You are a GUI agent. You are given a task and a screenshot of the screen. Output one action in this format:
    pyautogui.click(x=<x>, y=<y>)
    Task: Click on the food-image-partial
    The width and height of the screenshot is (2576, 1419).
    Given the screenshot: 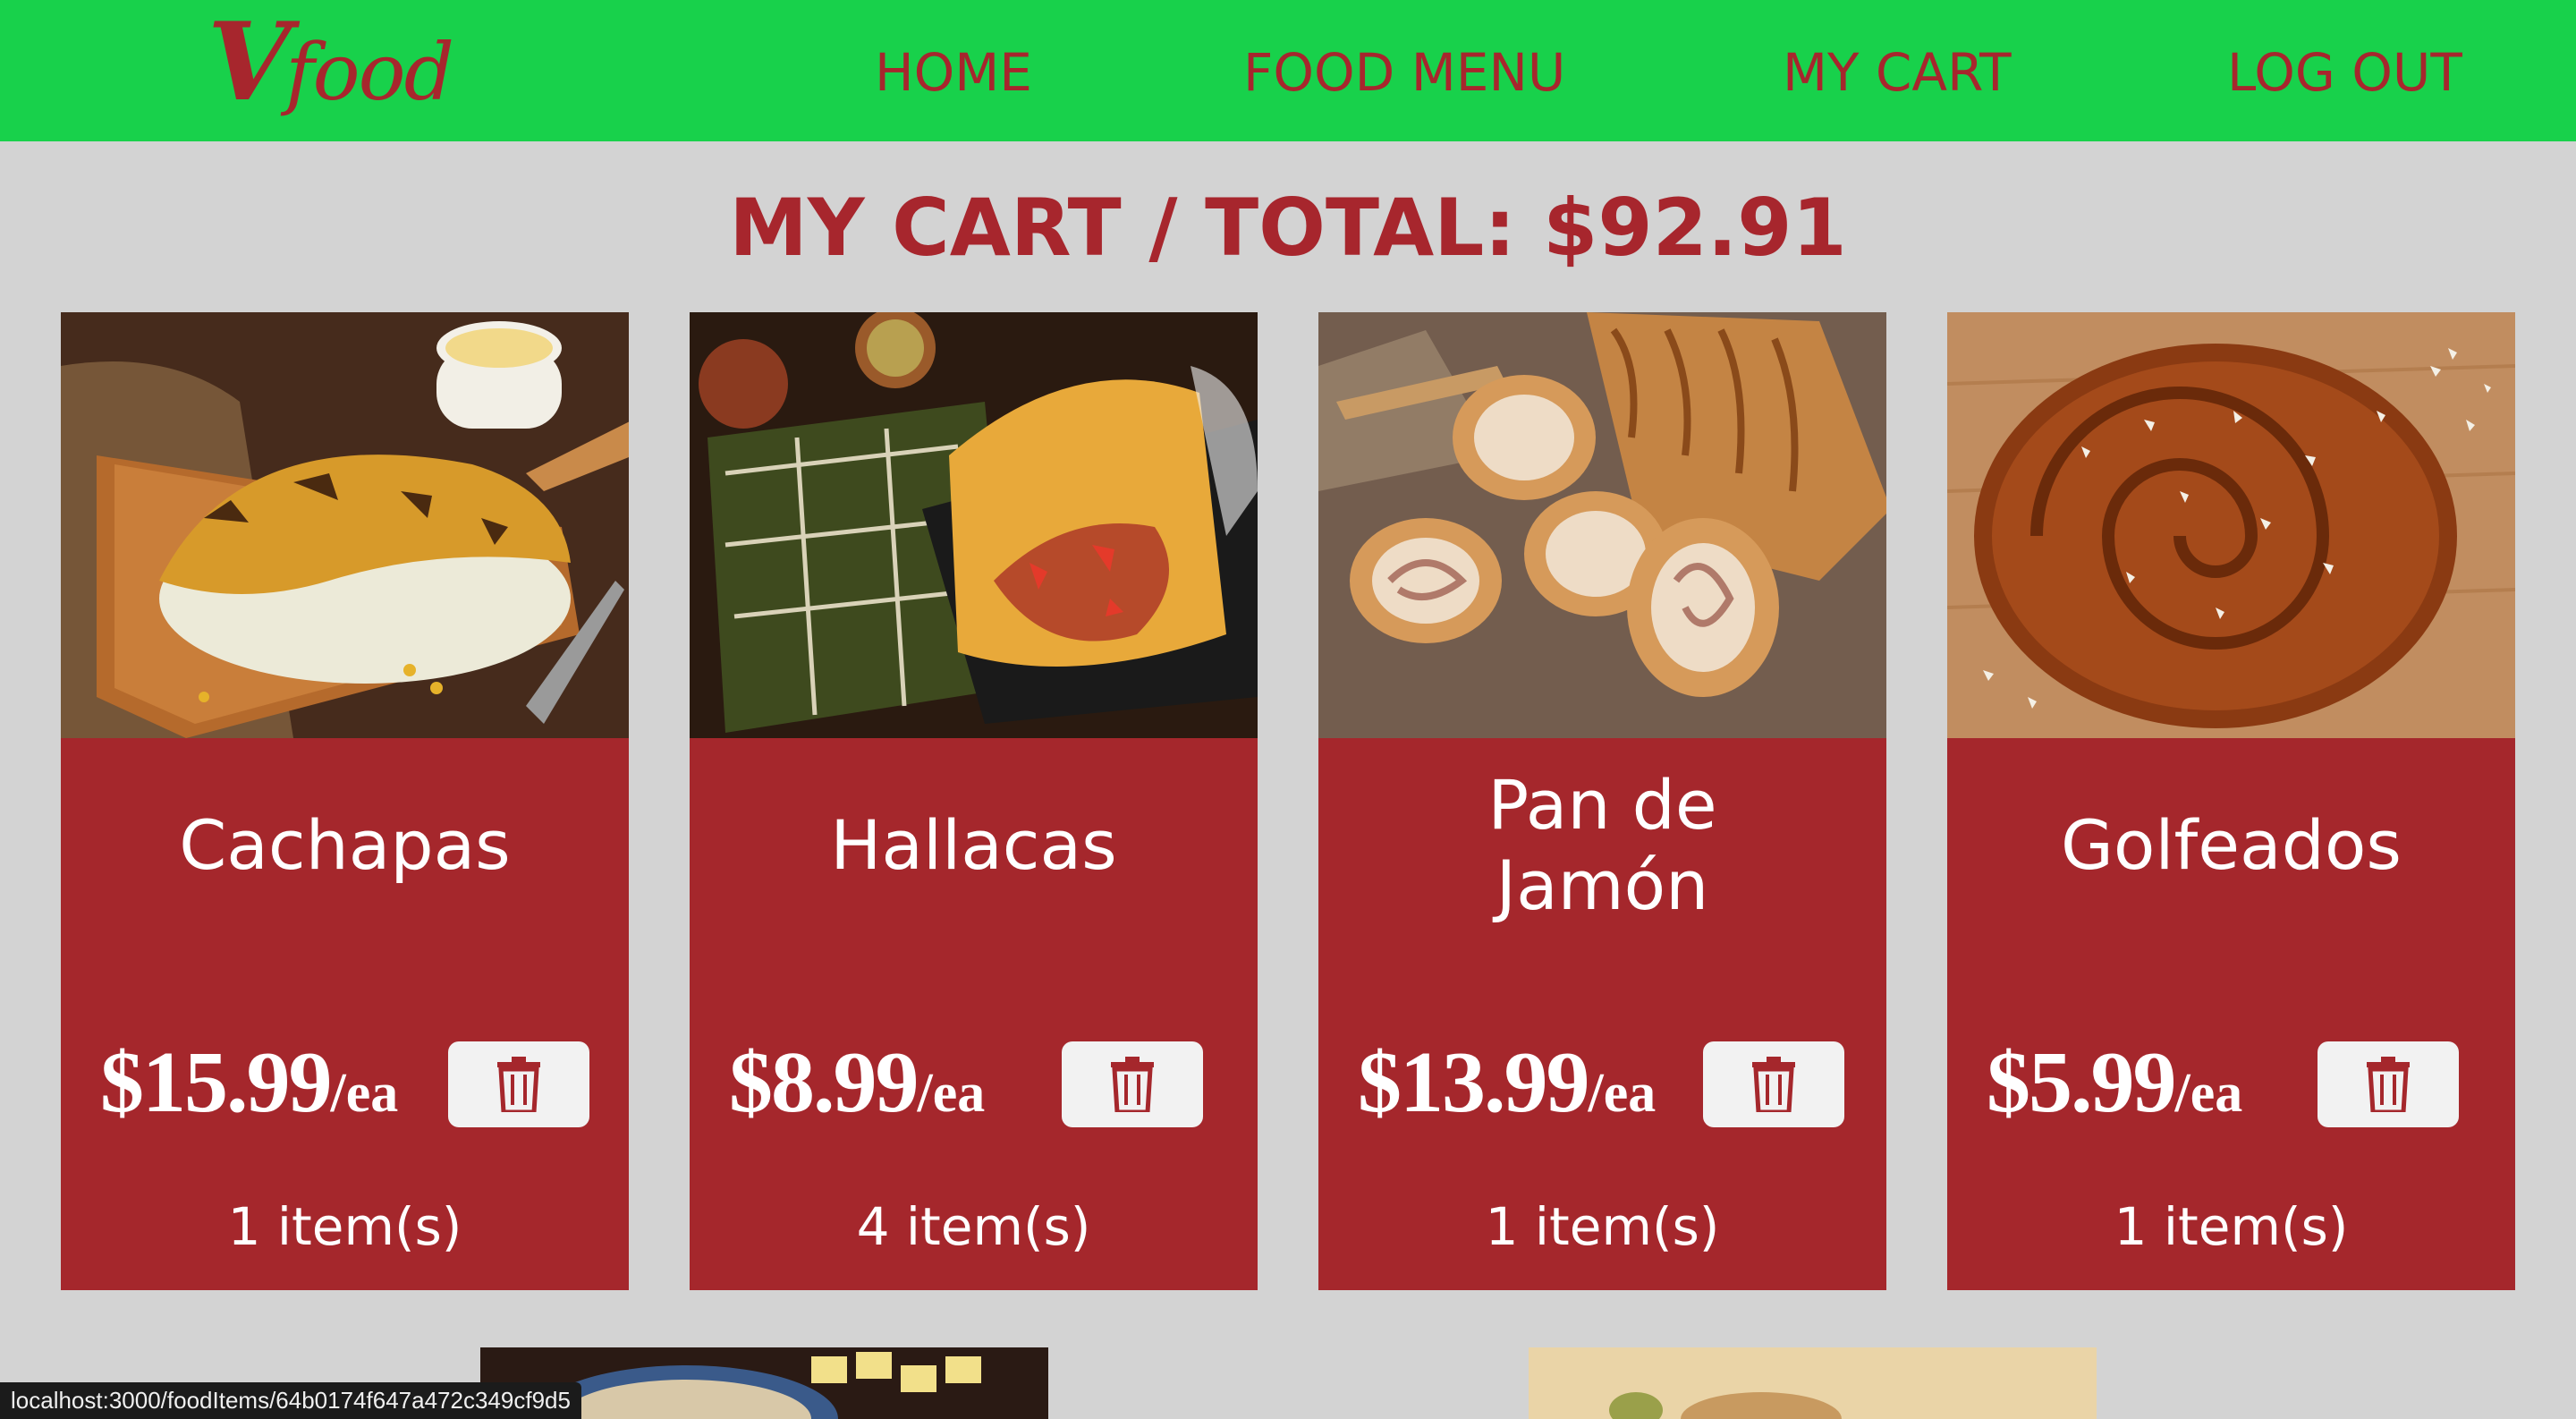 What is the action you would take?
    pyautogui.click(x=1813, y=1383)
    